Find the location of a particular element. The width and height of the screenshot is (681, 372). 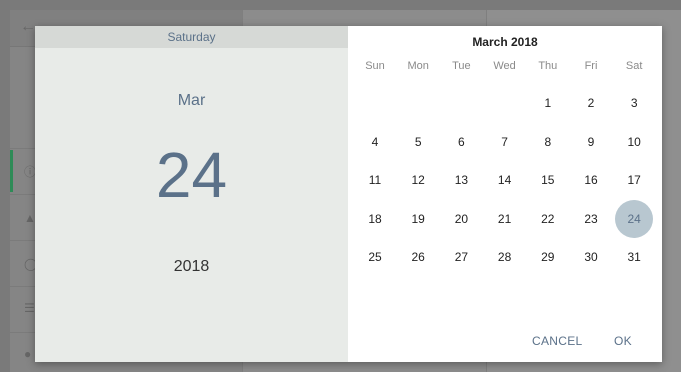

weekday-label: Thu is located at coordinates (548, 66).